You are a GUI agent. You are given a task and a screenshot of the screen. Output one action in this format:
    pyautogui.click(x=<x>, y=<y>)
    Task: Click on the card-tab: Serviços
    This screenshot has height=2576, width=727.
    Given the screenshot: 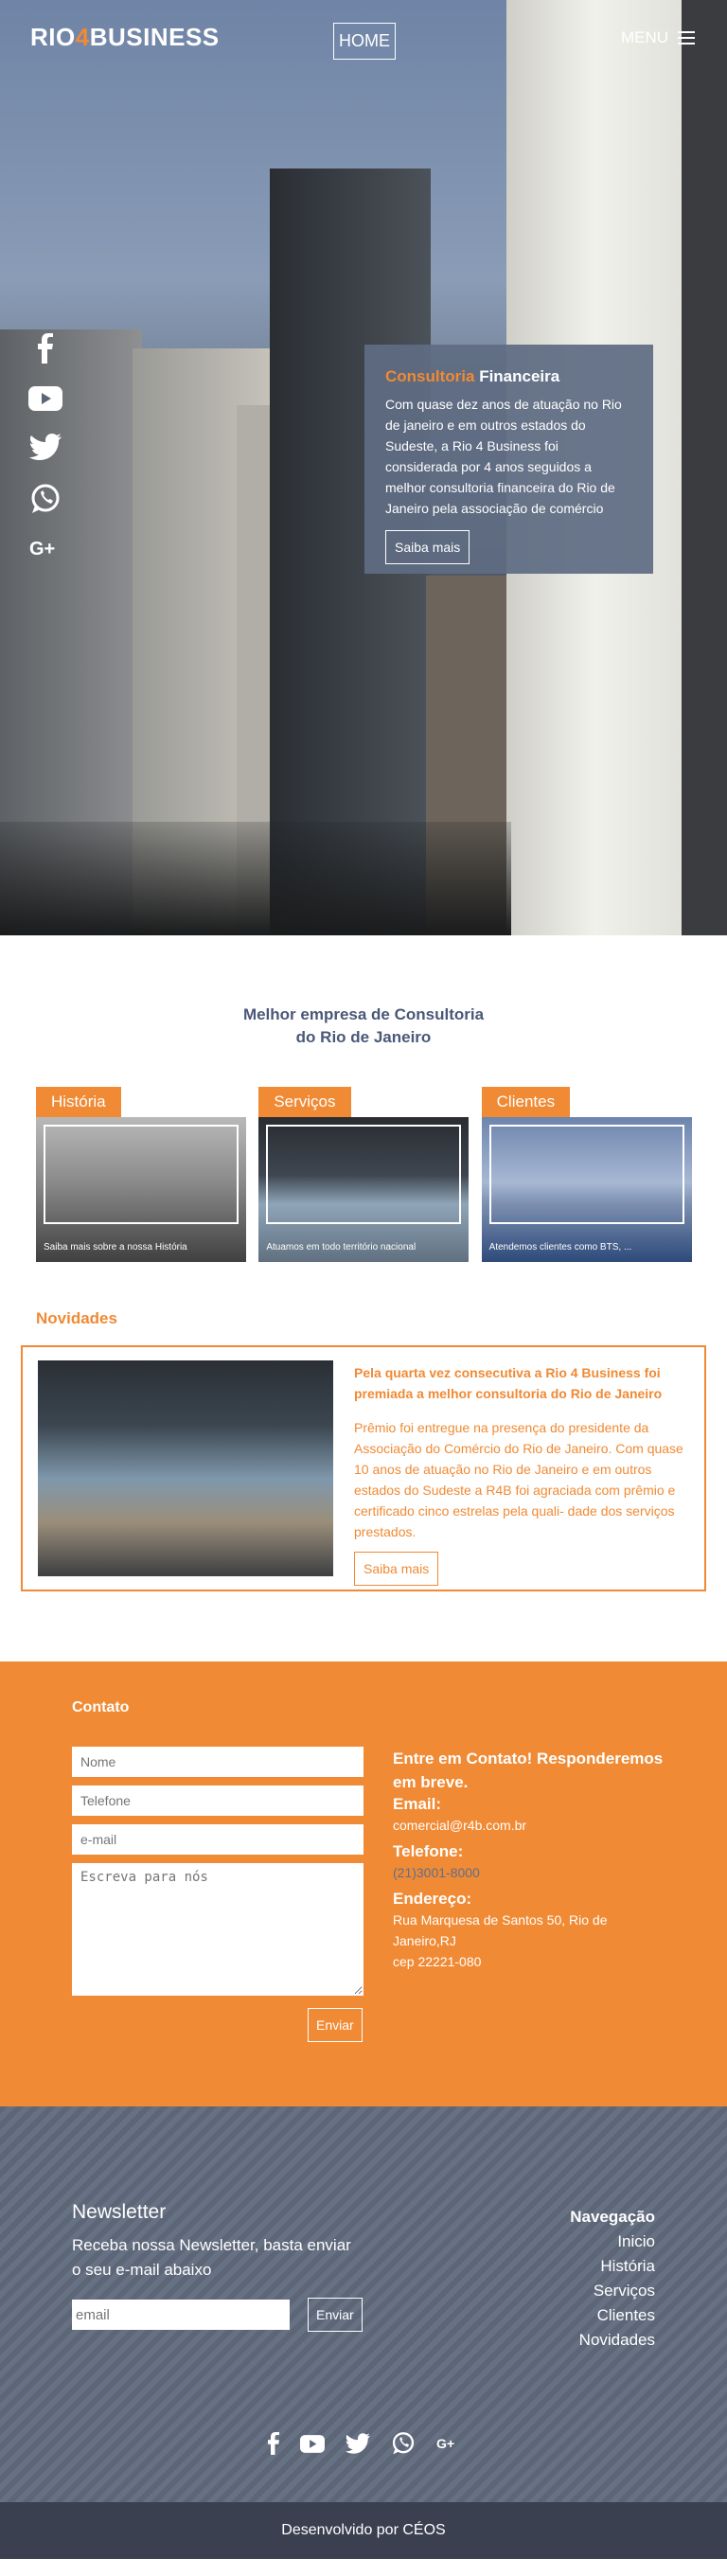 What is the action you would take?
    pyautogui.click(x=304, y=1102)
    